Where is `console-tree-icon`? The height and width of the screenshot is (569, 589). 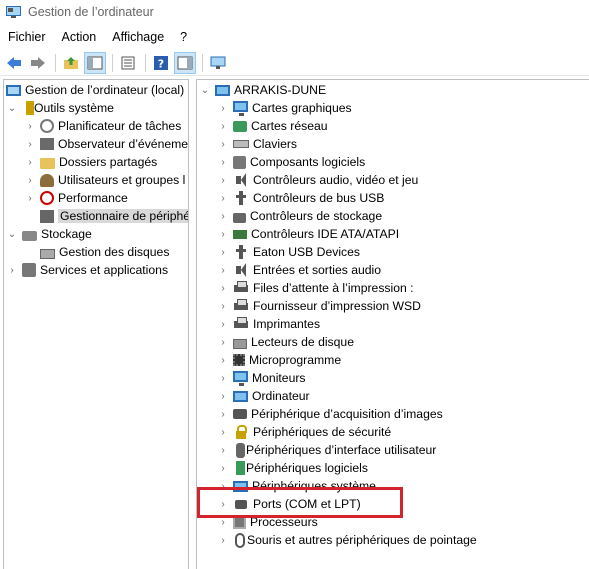 console-tree-icon is located at coordinates (95, 62).